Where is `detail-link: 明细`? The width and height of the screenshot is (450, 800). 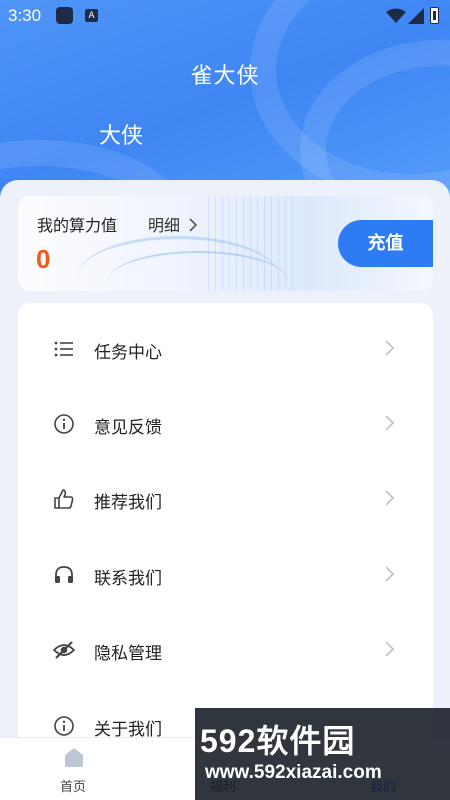 detail-link: 明细 is located at coordinates (173, 224).